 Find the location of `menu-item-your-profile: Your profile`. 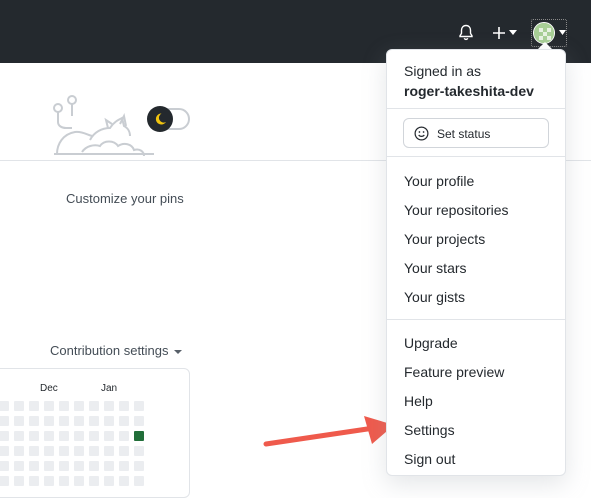

menu-item-your-profile: Your profile is located at coordinates (439, 181).